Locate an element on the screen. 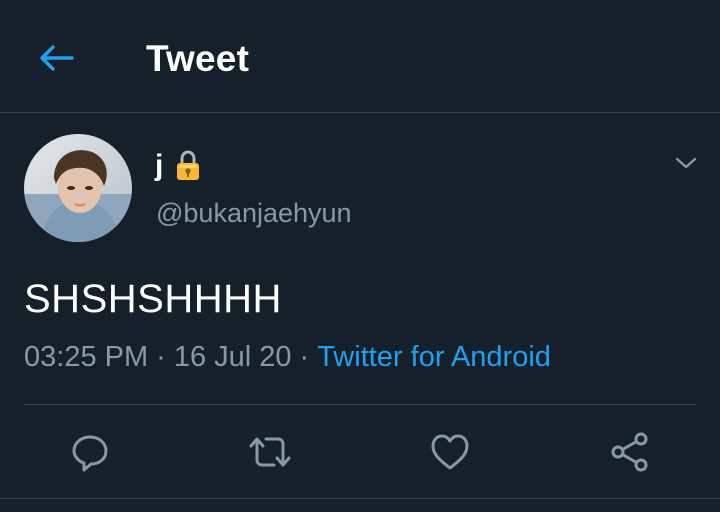  tweet-menu-button is located at coordinates (686, 163).